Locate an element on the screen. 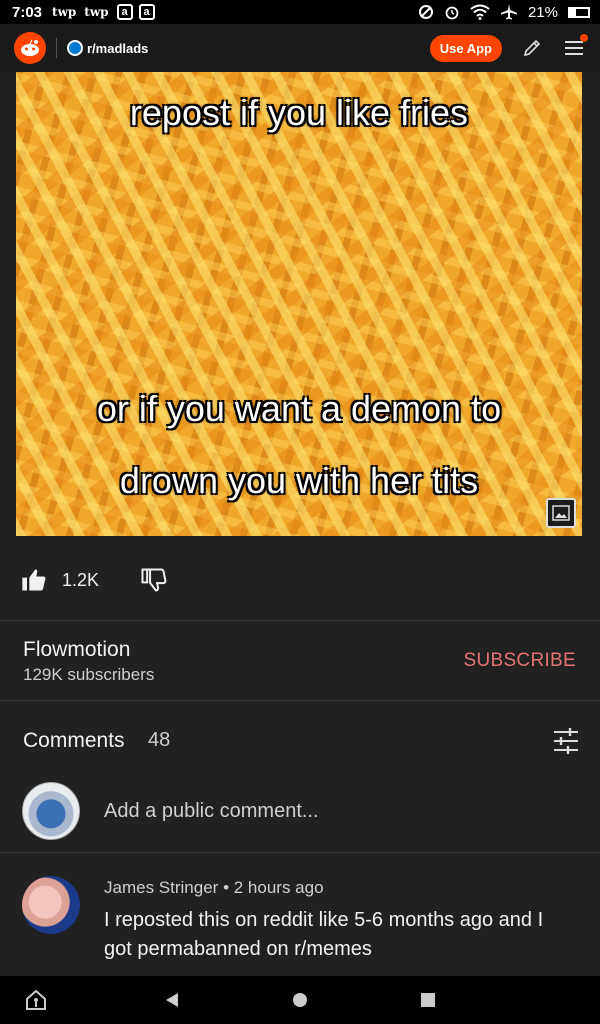 This screenshot has width=600, height=1024. dislike-icon is located at coordinates (153, 580).